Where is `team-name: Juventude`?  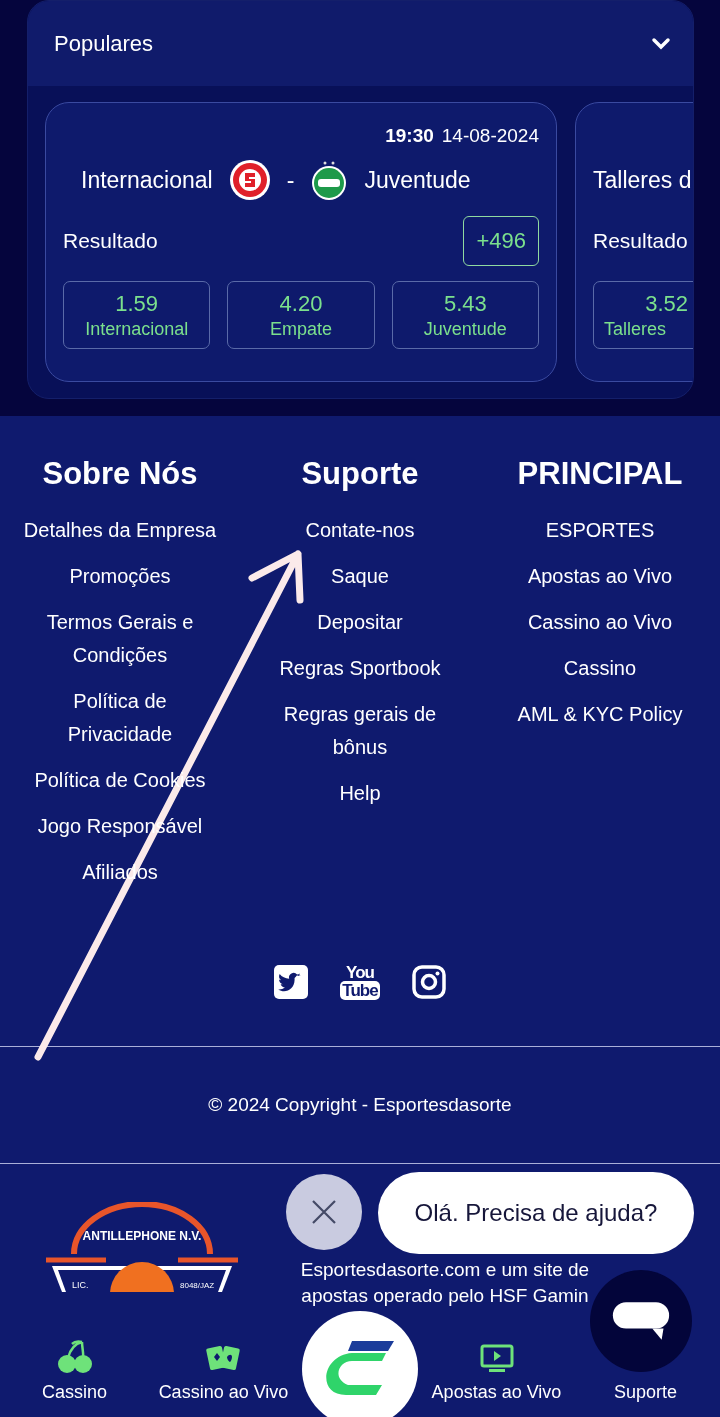
team-name: Juventude is located at coordinates (417, 180).